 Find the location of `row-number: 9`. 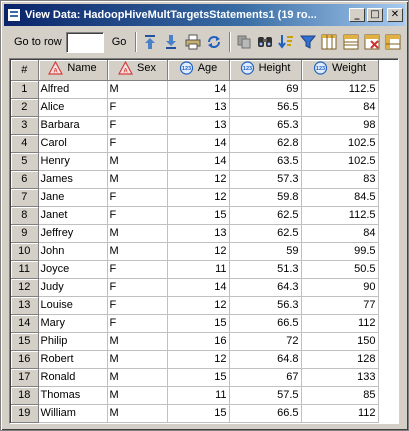

row-number: 9 is located at coordinates (25, 233).